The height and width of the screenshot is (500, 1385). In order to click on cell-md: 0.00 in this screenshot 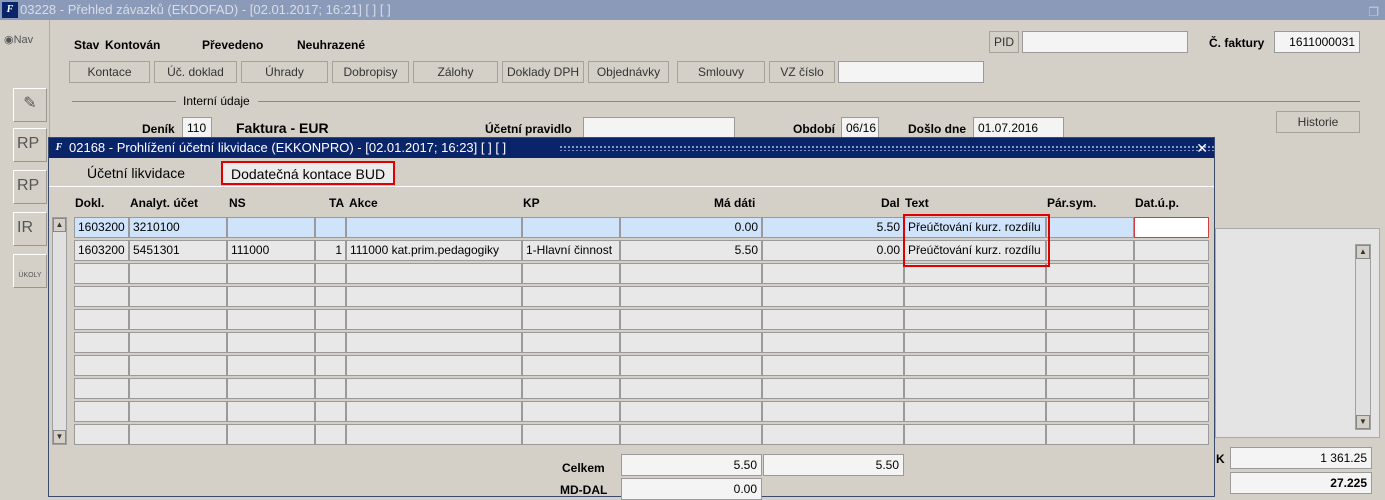, I will do `click(691, 227)`.